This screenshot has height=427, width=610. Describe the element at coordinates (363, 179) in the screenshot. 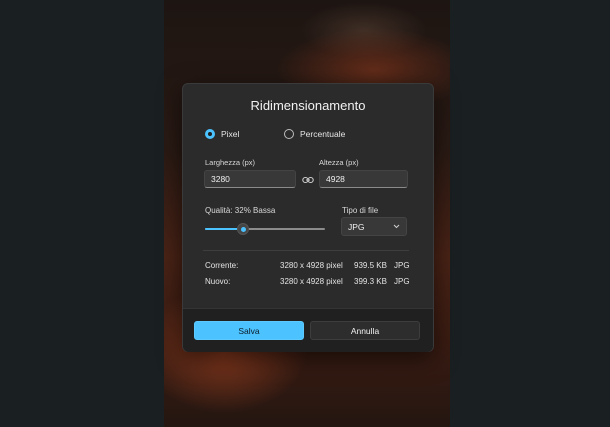

I see `height-input` at that location.